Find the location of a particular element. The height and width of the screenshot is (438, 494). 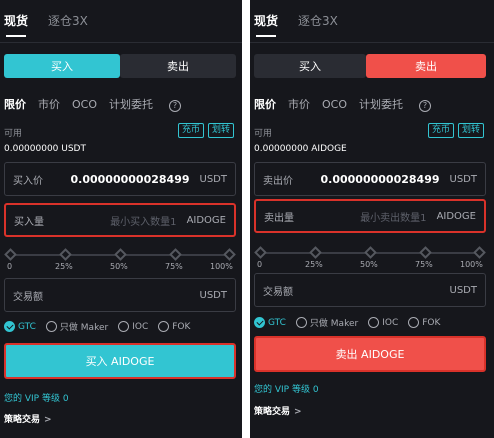

sell-price-value: 0.00000000028499 is located at coordinates (366, 179).